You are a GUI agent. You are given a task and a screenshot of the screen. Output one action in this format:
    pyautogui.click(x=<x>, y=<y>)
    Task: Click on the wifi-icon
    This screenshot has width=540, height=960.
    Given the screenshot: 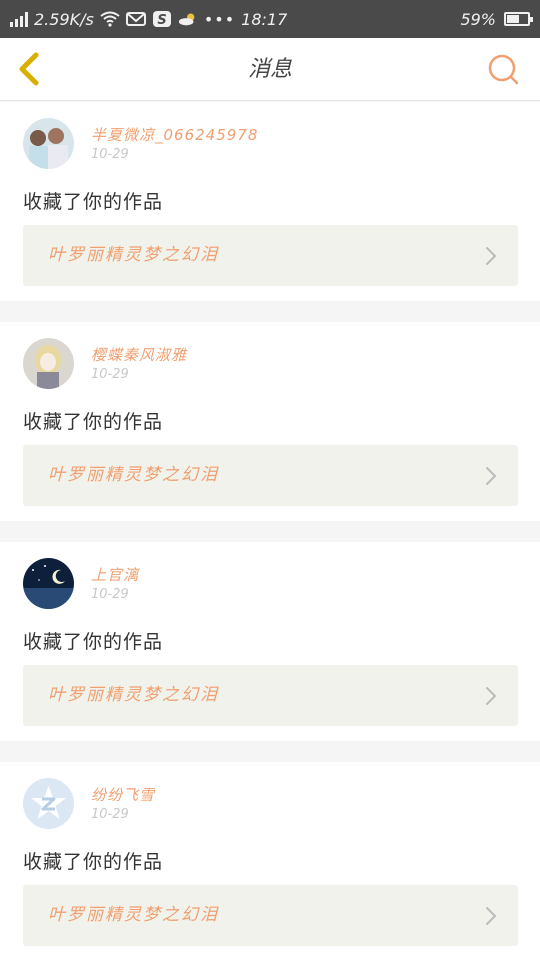 What is the action you would take?
    pyautogui.click(x=110, y=19)
    